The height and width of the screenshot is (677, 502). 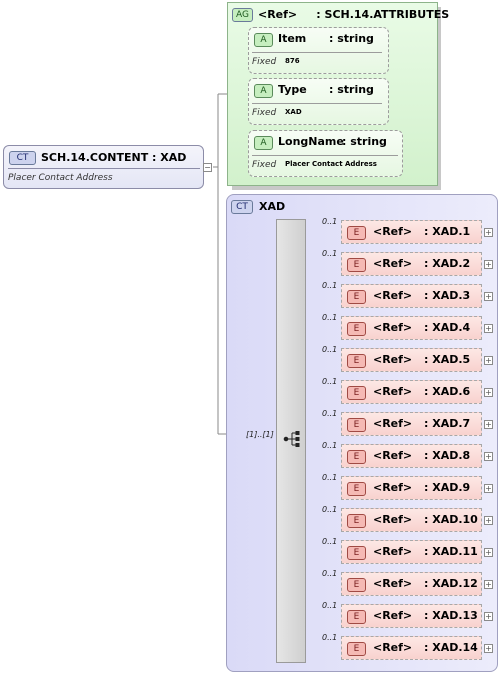 I want to click on attribute-name: Type, so click(x=292, y=89).